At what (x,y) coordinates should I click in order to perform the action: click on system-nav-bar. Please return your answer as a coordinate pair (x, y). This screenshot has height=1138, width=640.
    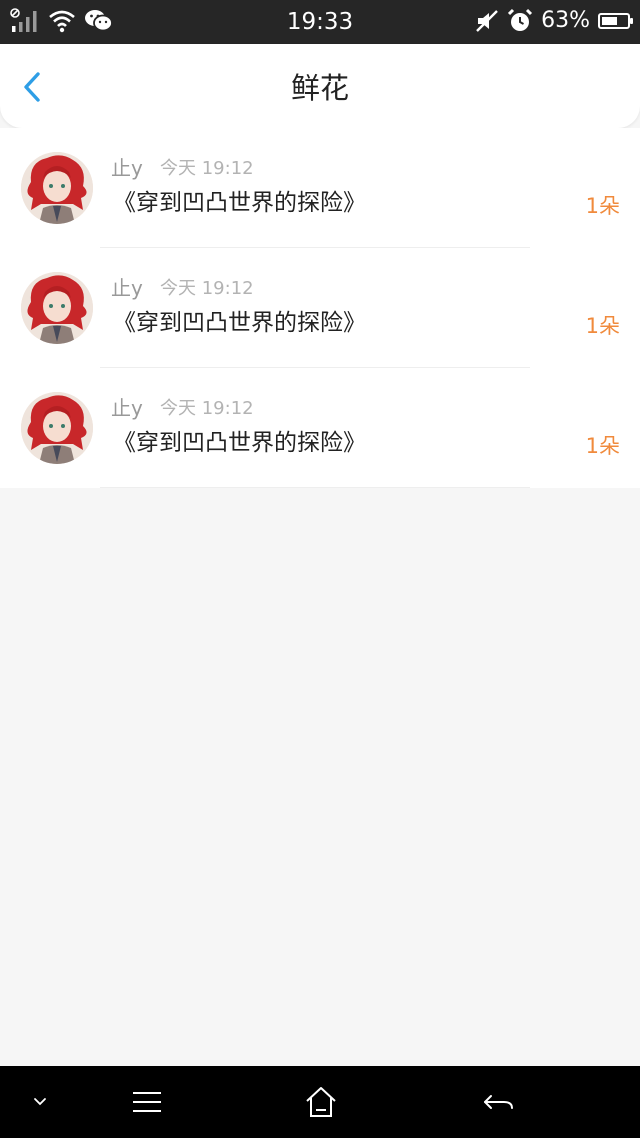
    Looking at the image, I should click on (320, 1102).